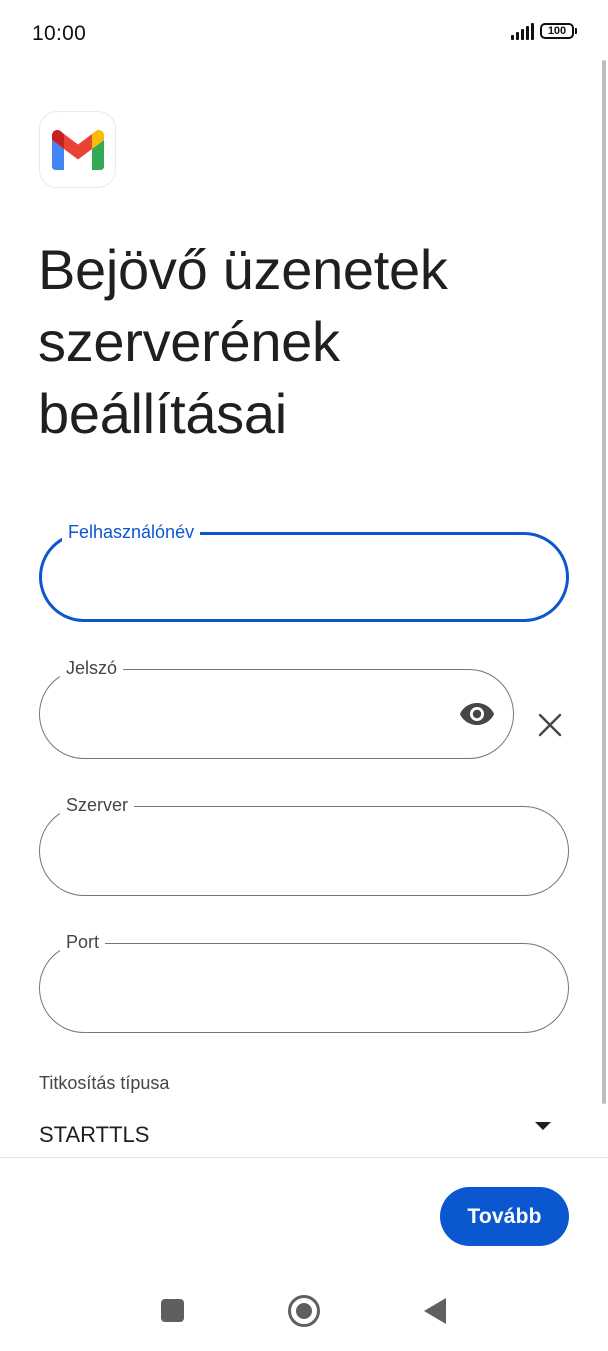  Describe the element at coordinates (92, 668) in the screenshot. I see `password-label: Jelszó` at that location.